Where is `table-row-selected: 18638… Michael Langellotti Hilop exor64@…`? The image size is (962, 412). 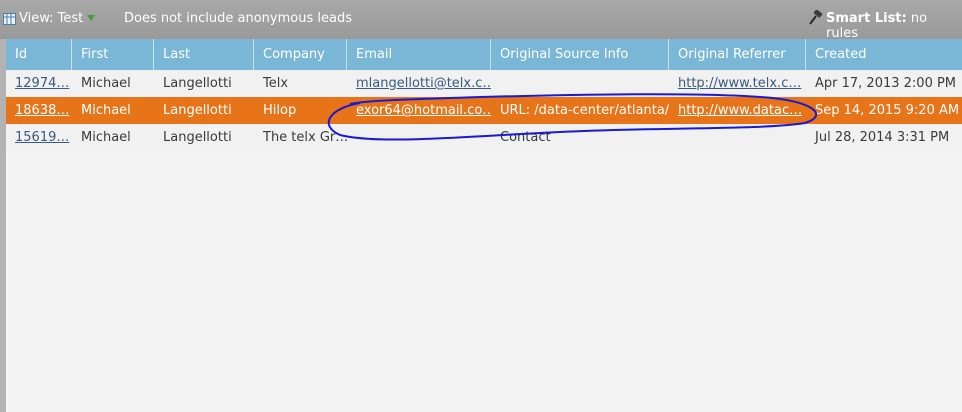
table-row-selected: 18638… Michael Langellotti Hilop exor64@… is located at coordinates (484, 110).